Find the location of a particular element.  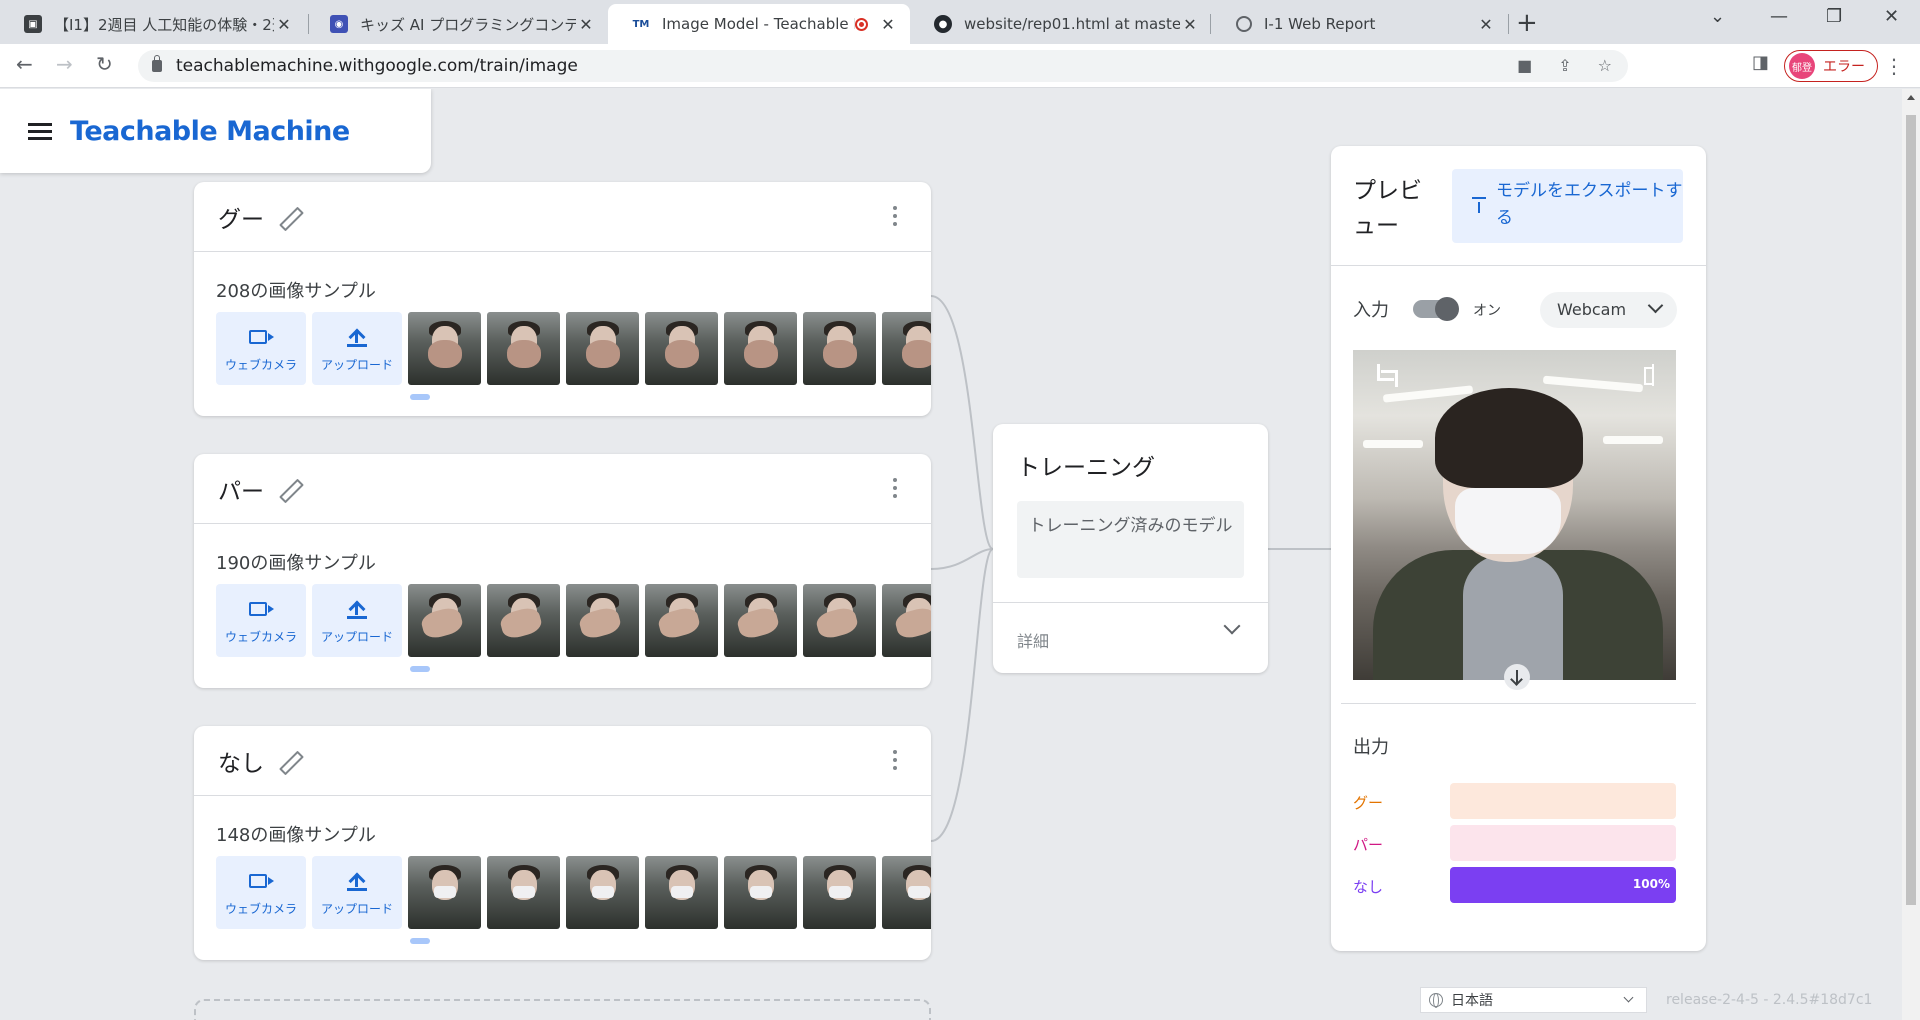

arrow-down-icon is located at coordinates (1517, 677).